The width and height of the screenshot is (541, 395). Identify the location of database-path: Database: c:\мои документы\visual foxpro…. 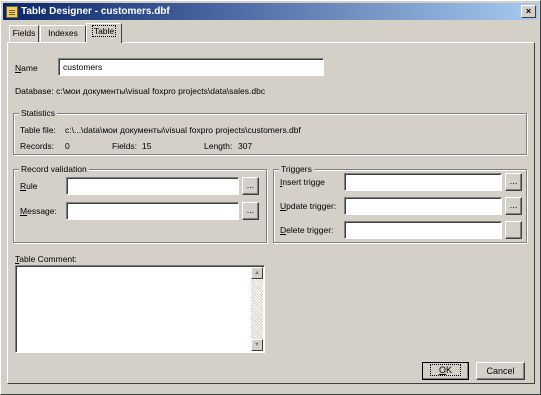
(140, 91).